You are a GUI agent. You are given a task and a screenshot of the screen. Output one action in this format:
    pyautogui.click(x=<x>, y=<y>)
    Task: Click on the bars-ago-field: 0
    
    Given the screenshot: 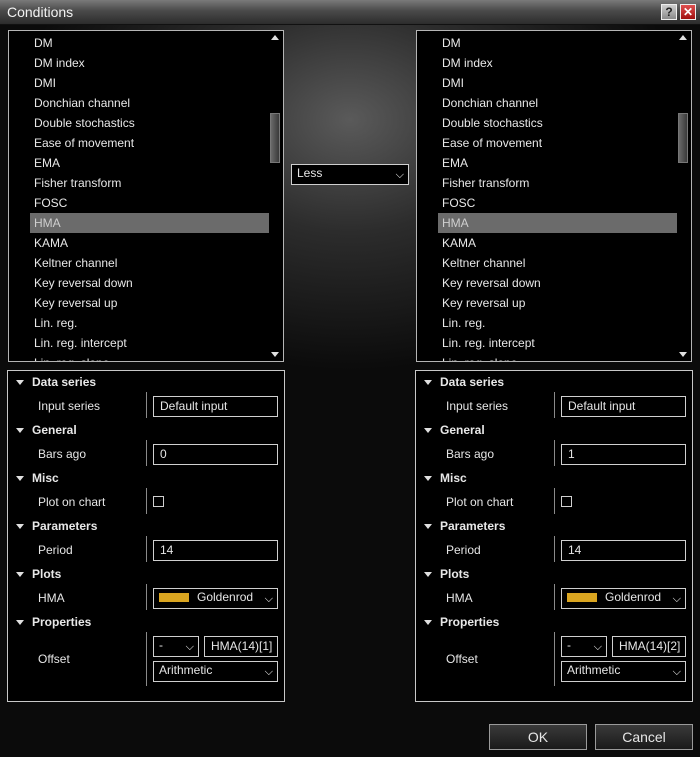 What is the action you would take?
    pyautogui.click(x=215, y=454)
    